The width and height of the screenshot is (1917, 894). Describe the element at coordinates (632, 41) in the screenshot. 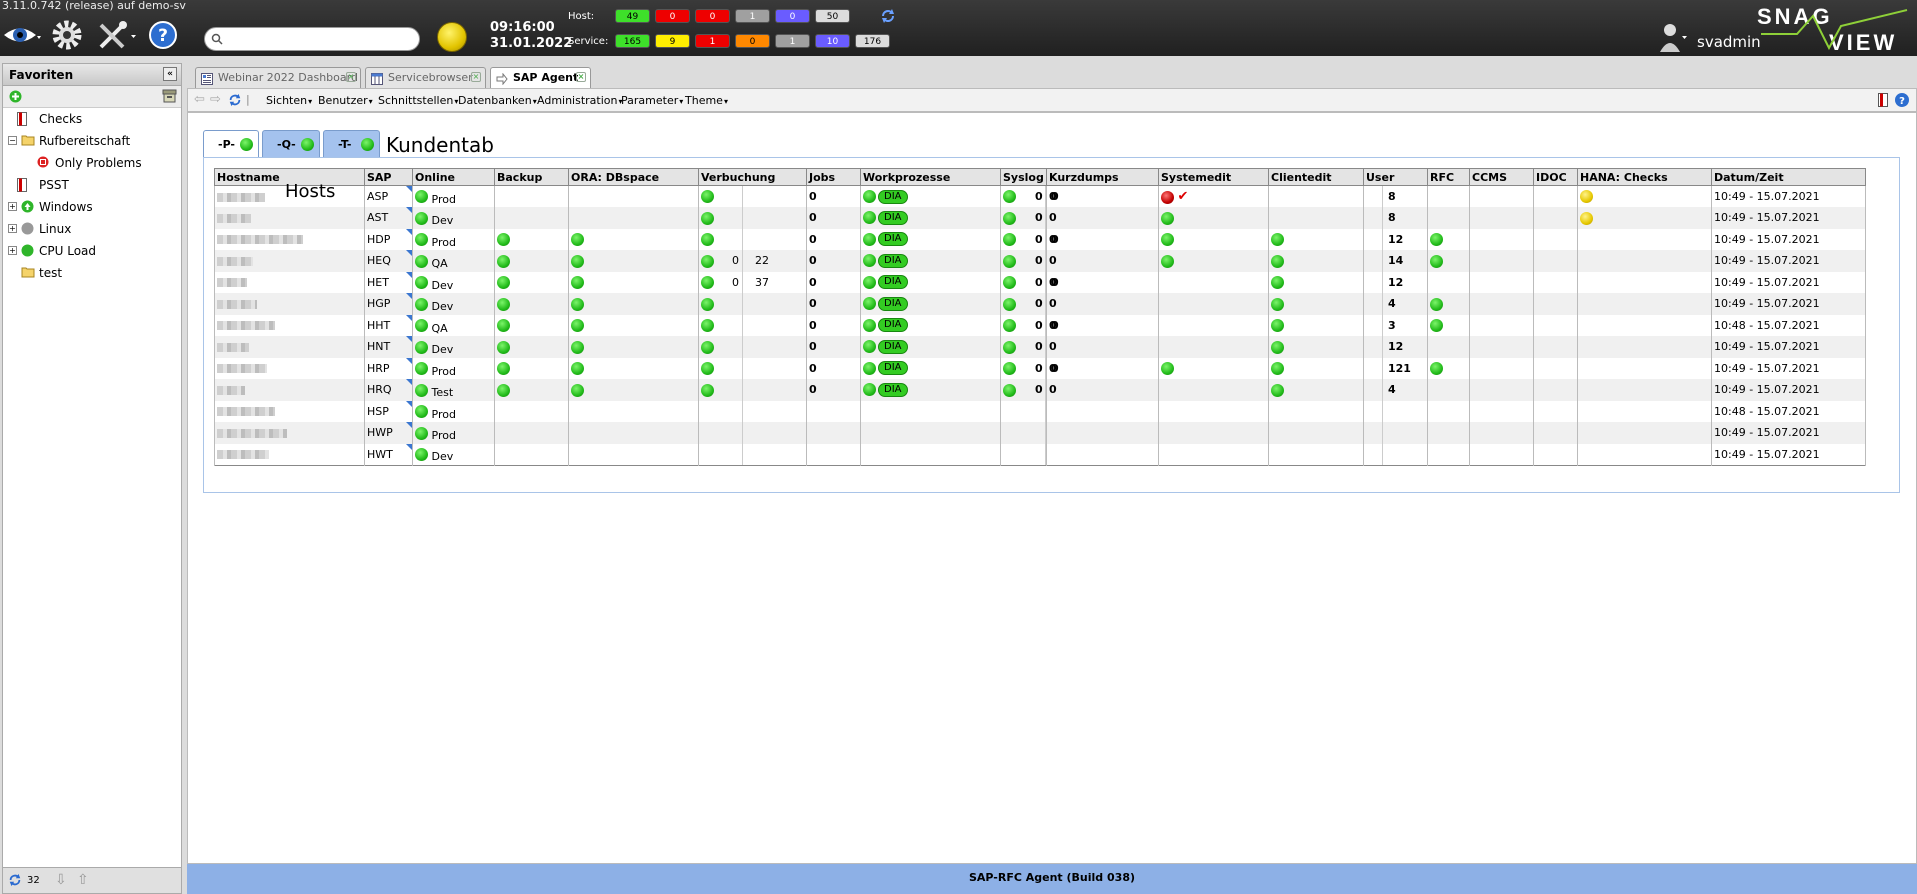

I see `service-counter: 165` at that location.